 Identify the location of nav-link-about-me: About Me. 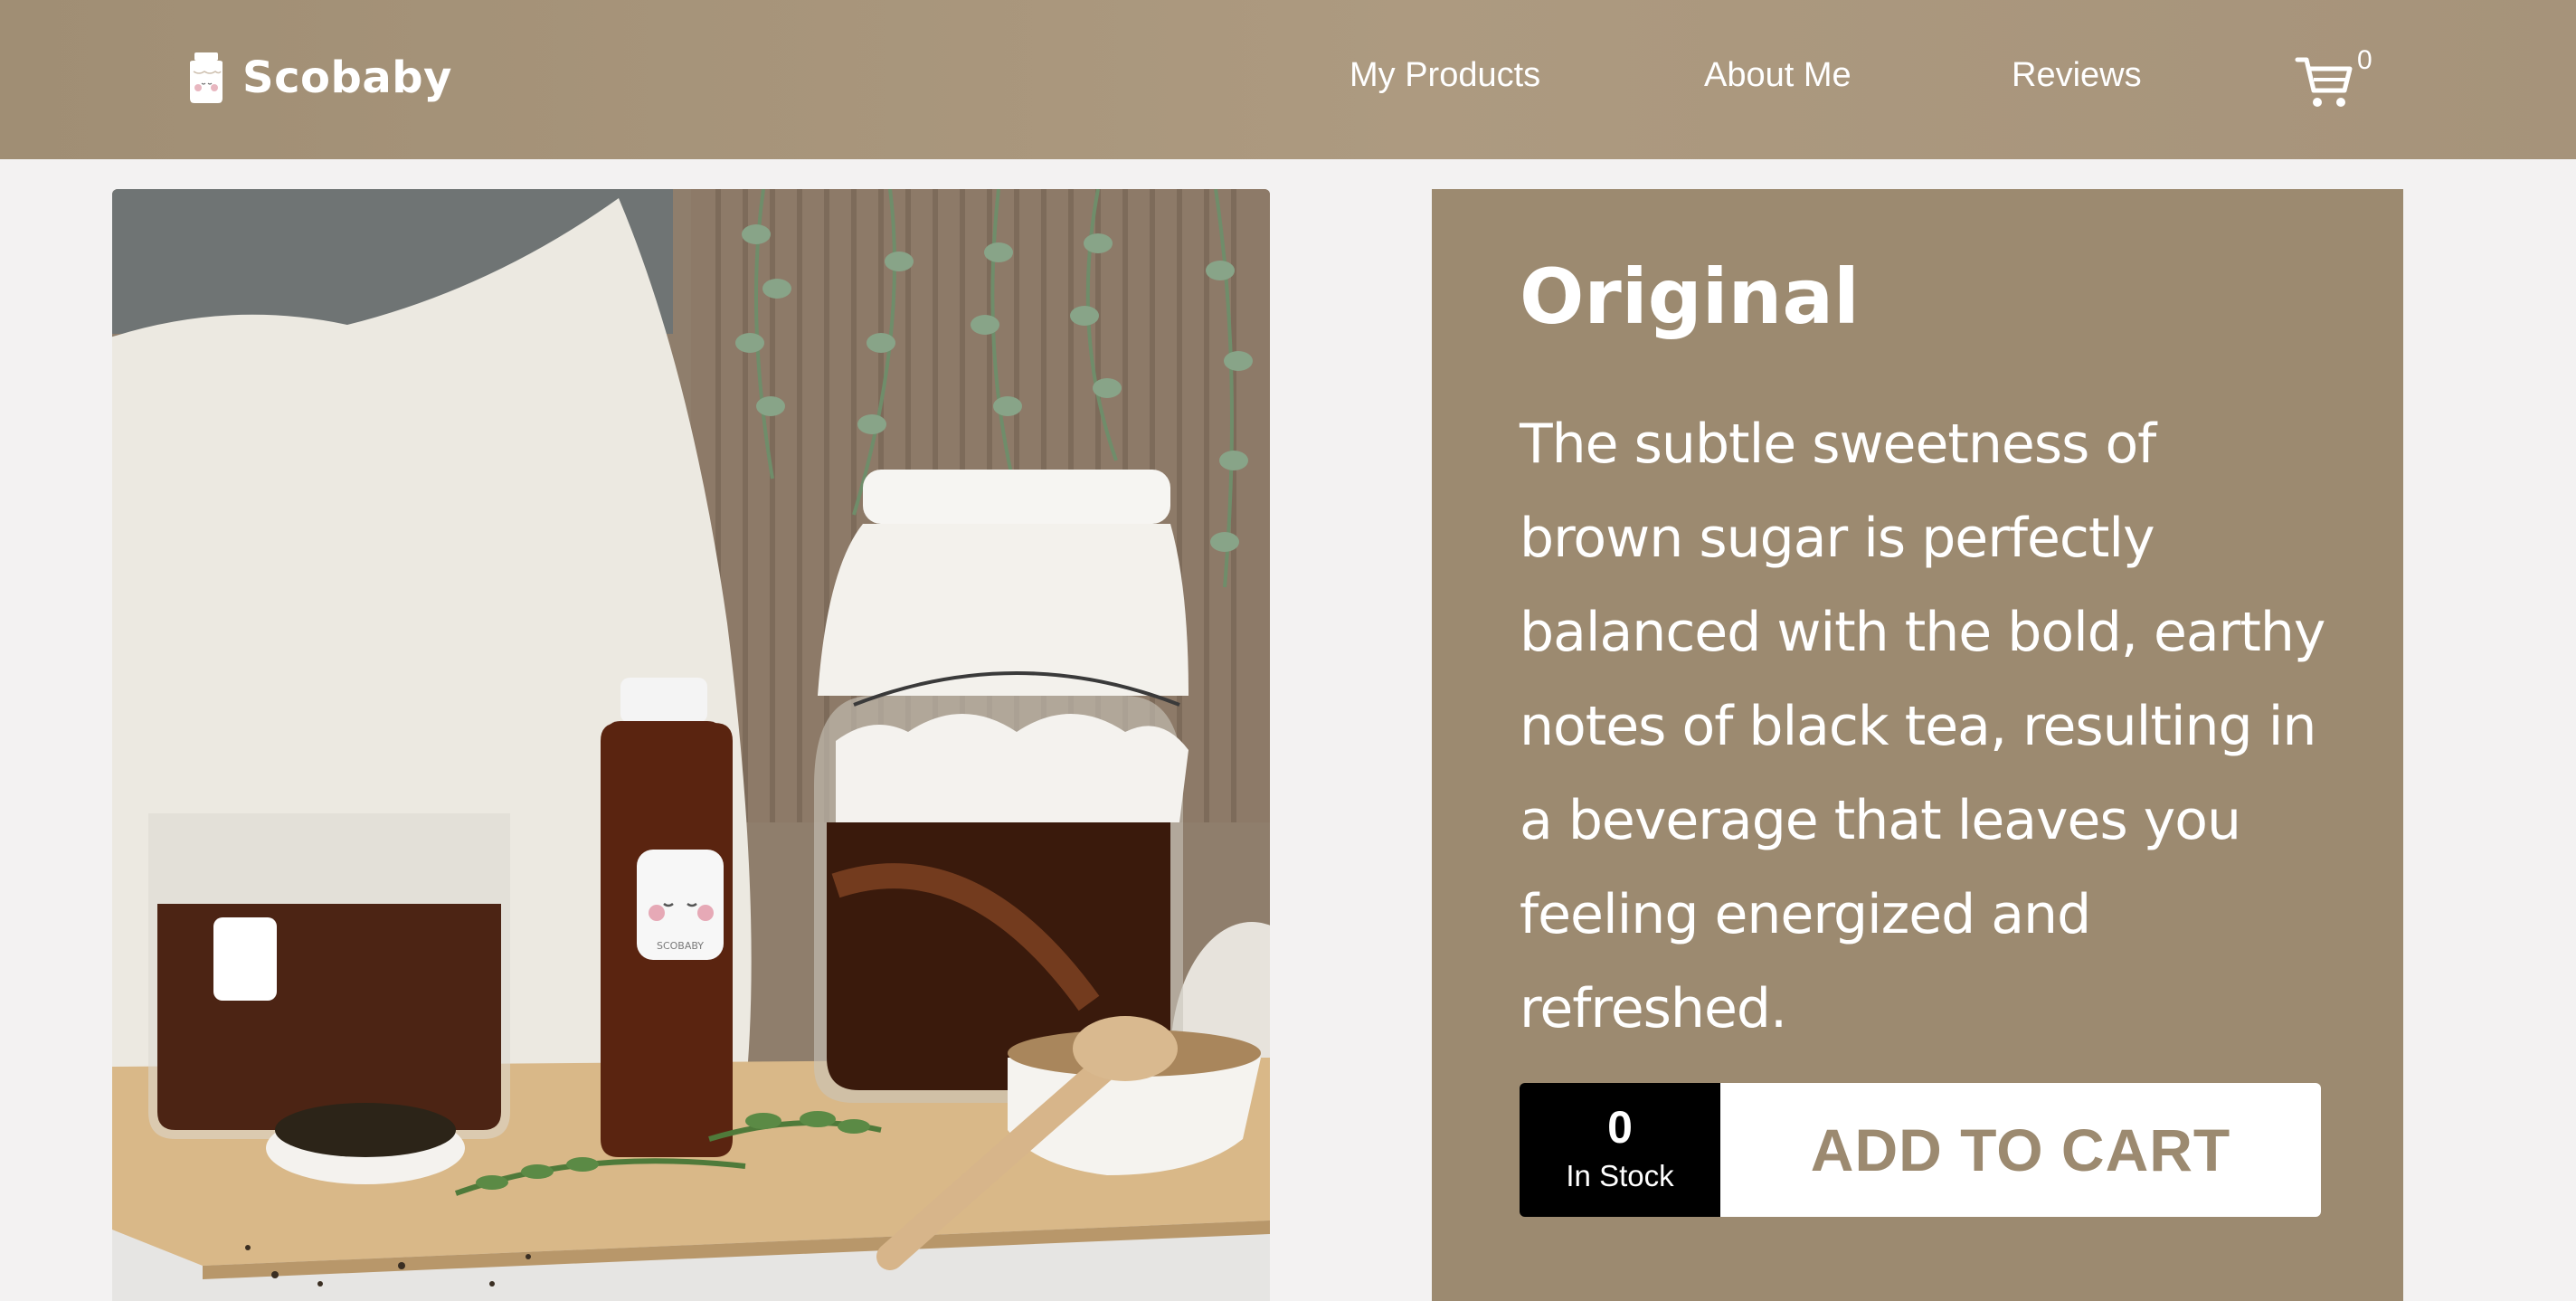
(1778, 75).